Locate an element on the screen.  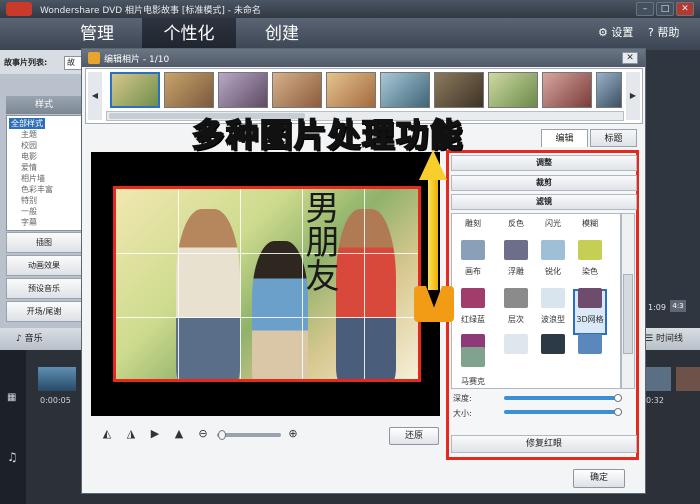
depth-slider-handle is located at coordinates (618, 398).